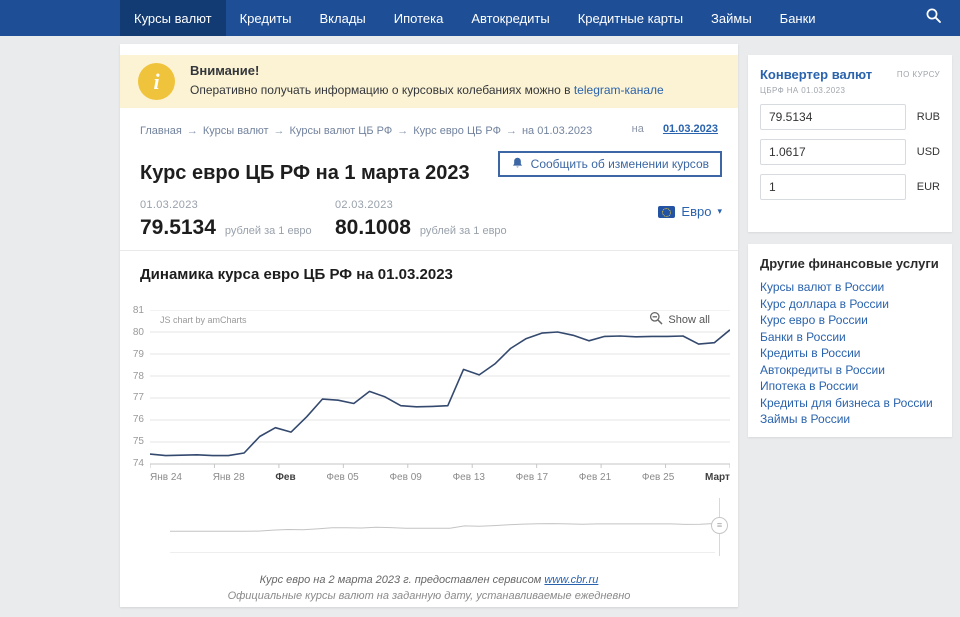  Describe the element at coordinates (850, 320) in the screenshot. I see `service-link-eur-rate: Курс евро в России` at that location.